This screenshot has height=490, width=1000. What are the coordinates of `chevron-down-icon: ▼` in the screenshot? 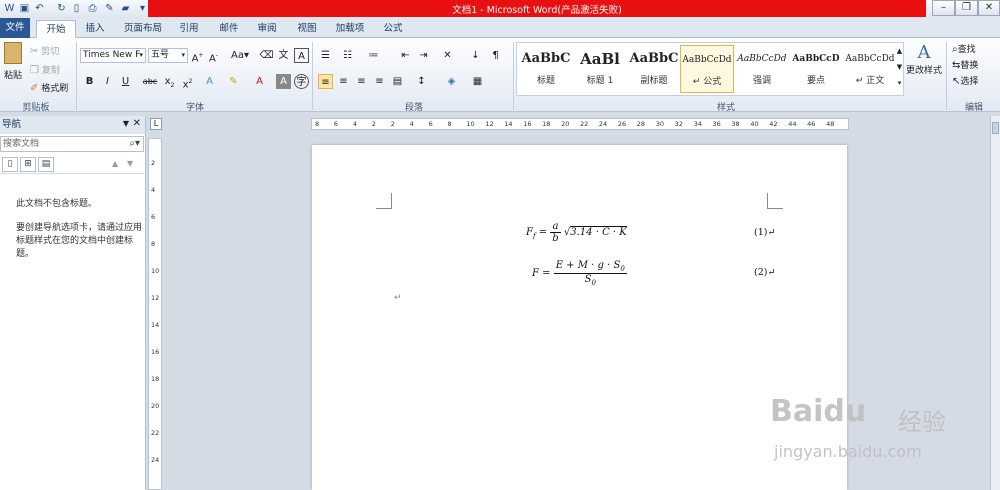 It's located at (126, 123).